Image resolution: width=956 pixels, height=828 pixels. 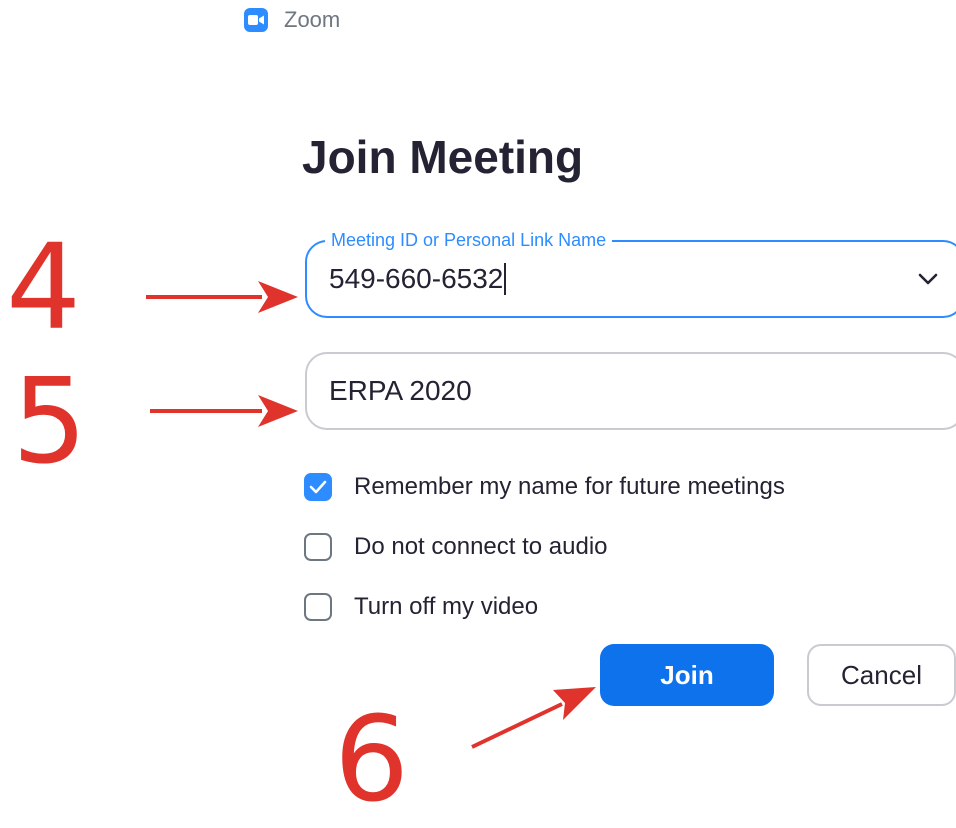 What do you see at coordinates (372, 759) in the screenshot?
I see `step-number-6: 6` at bounding box center [372, 759].